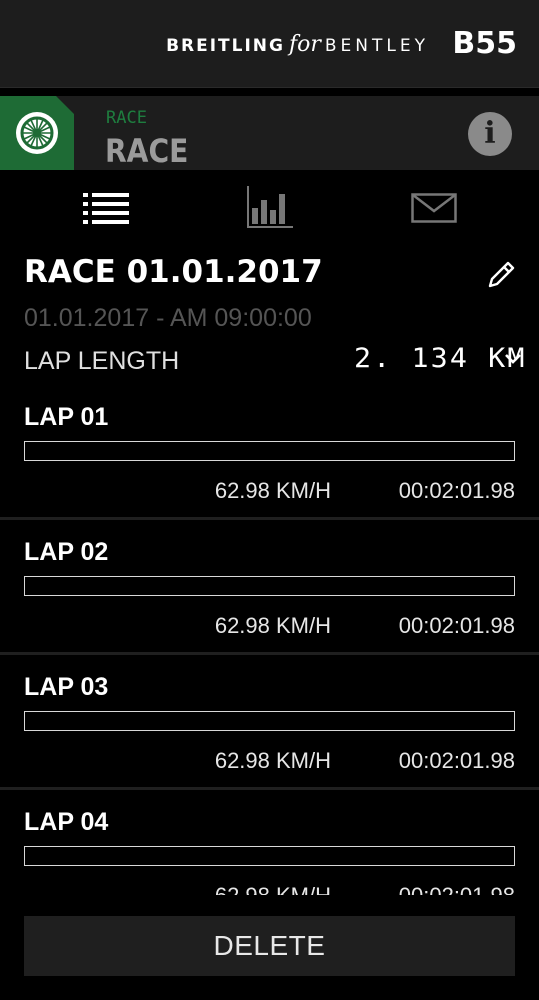 Image resolution: width=539 pixels, height=1000 pixels. I want to click on tab-chart, so click(270, 208).